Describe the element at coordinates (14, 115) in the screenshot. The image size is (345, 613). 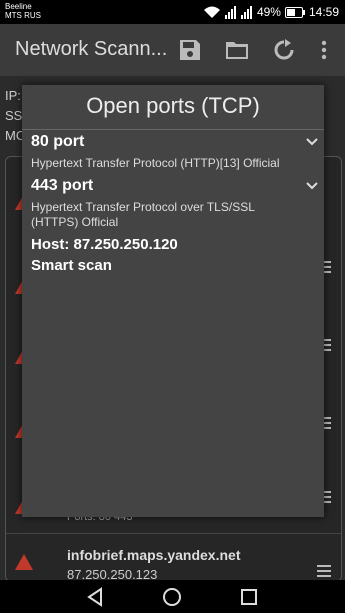
I see `ssid-label: SS` at that location.